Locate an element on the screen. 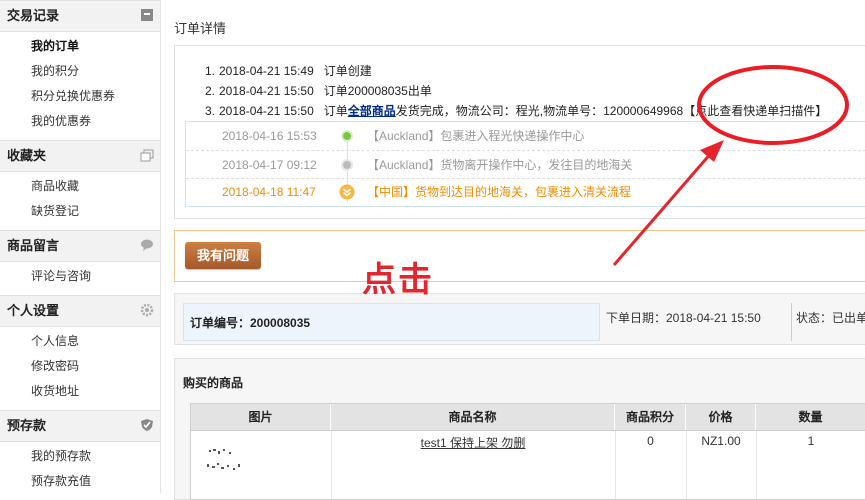  folders-icon is located at coordinates (147, 155).